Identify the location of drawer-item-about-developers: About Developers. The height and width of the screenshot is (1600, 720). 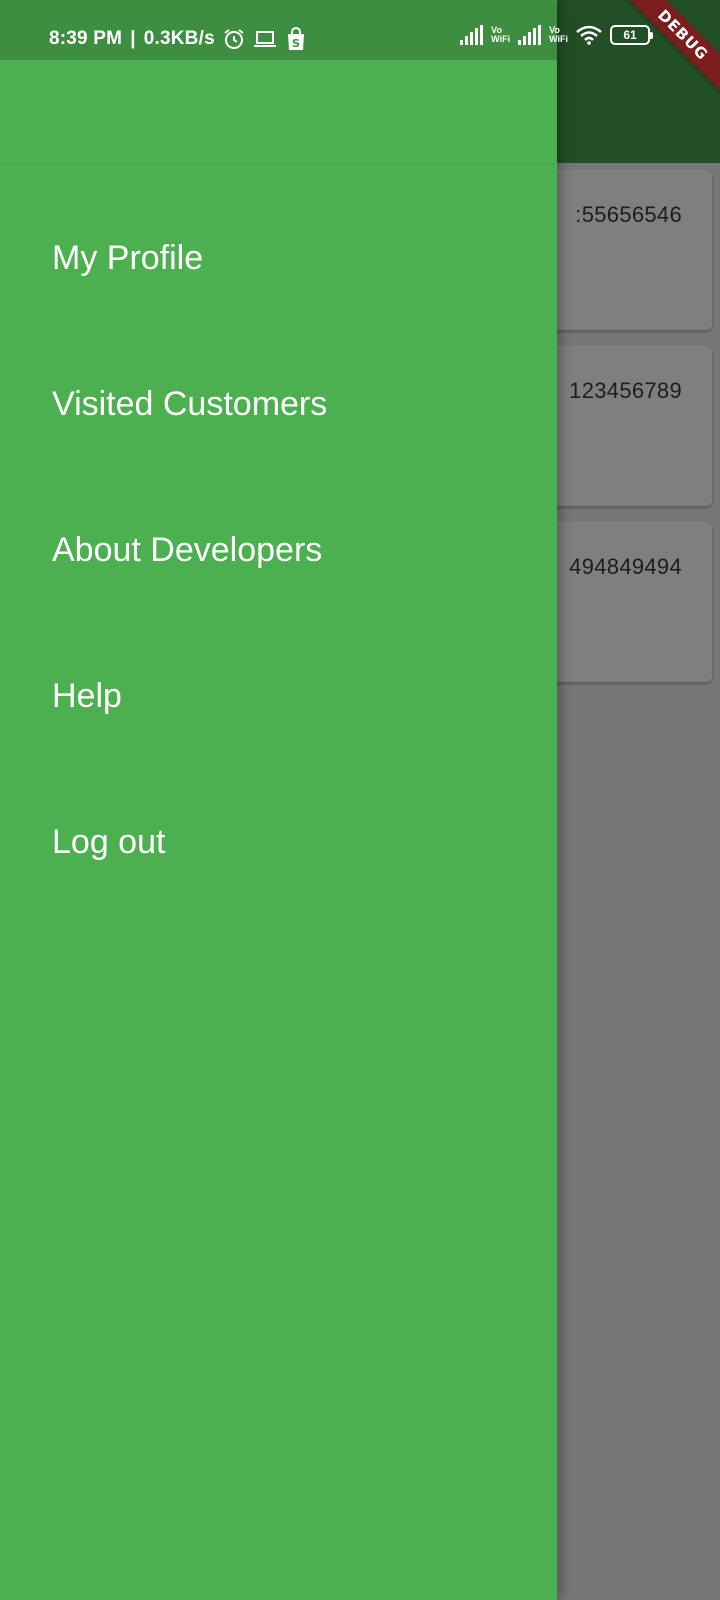
(278, 550).